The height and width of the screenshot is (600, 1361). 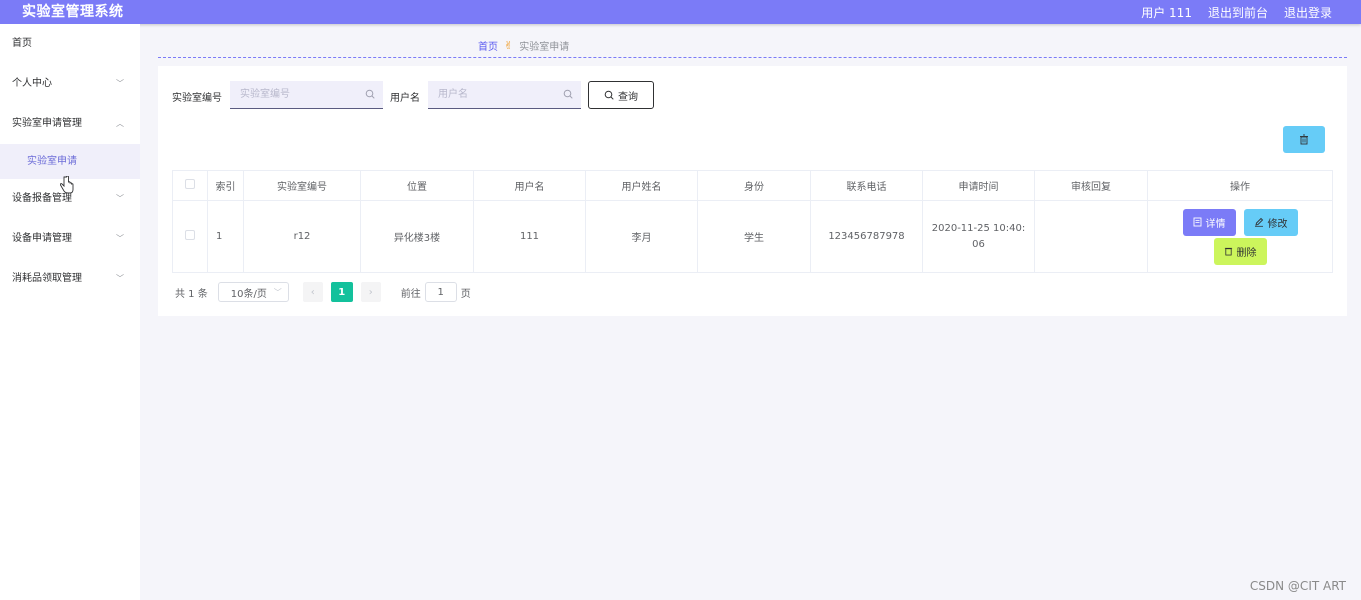 What do you see at coordinates (529, 236) in the screenshot?
I see `cell-username: 111` at bounding box center [529, 236].